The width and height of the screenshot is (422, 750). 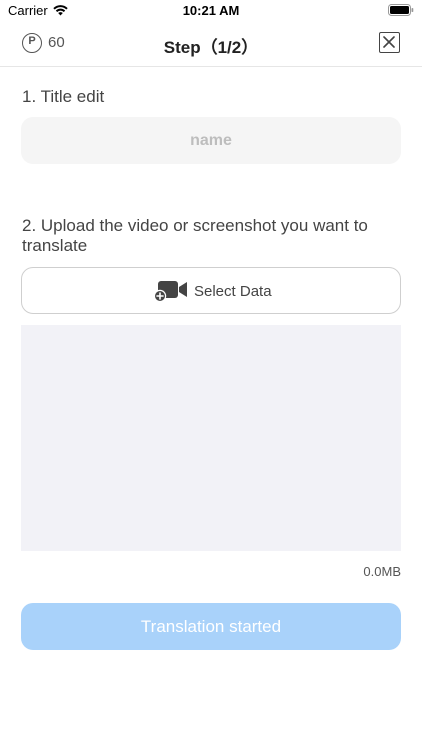 I want to click on page-title: Step（1/2）, so click(x=211, y=47).